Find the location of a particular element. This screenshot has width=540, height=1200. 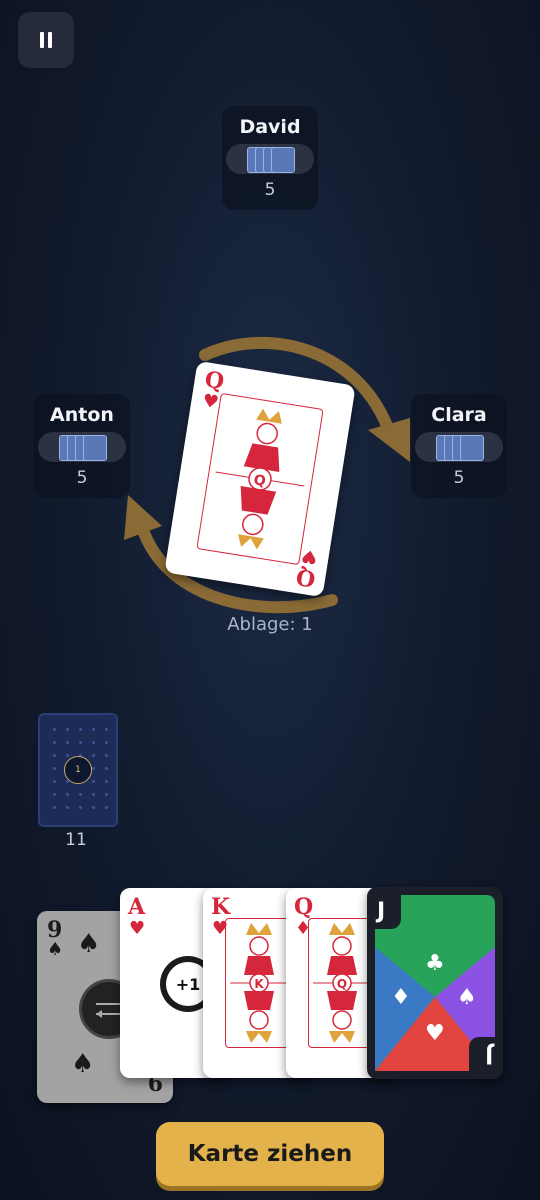

discard-pile-card: Q ♥ Q ♥ Q is located at coordinates (260, 479).